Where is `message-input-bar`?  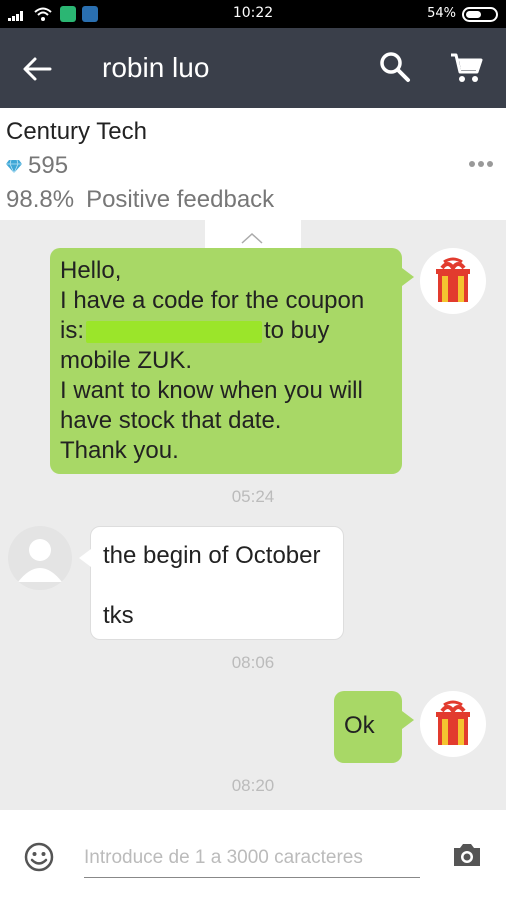
message-input-bar is located at coordinates (253, 855).